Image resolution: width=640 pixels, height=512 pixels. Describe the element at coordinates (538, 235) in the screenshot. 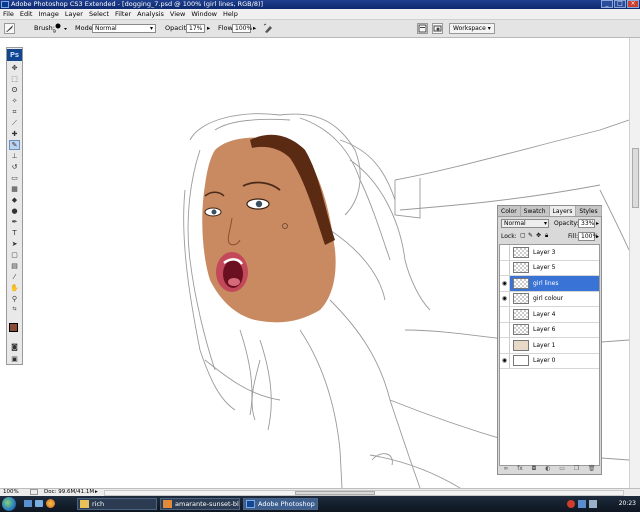

I see `lock-position-icon: ✥` at that location.